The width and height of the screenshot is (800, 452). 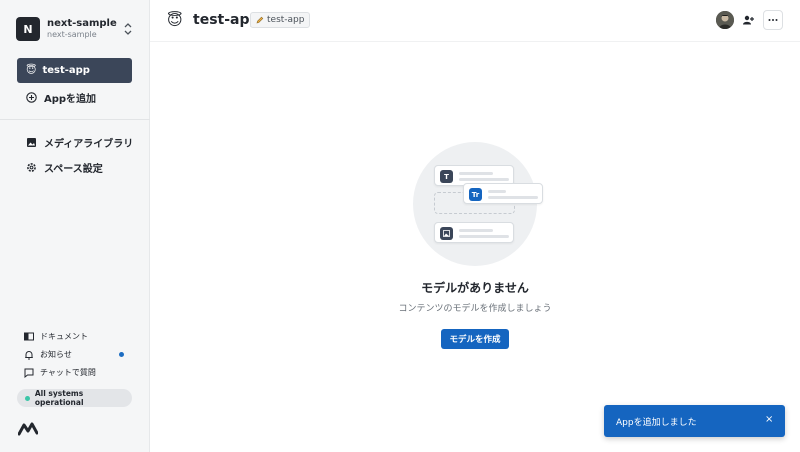 I want to click on sidebar-item-media-library: メディアライブラリ, so click(x=79, y=142).